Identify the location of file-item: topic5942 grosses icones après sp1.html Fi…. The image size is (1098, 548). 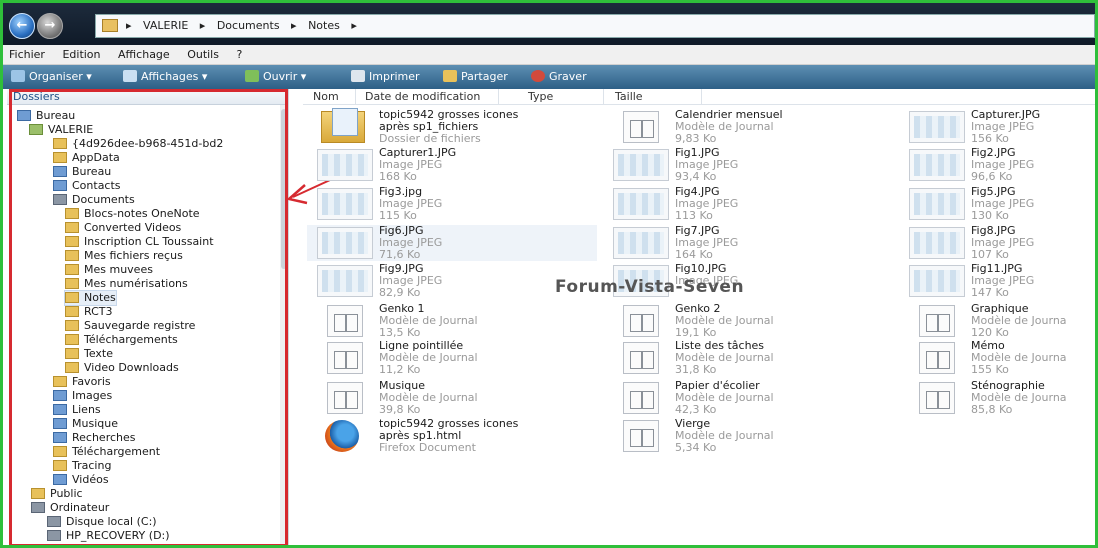
(452, 436).